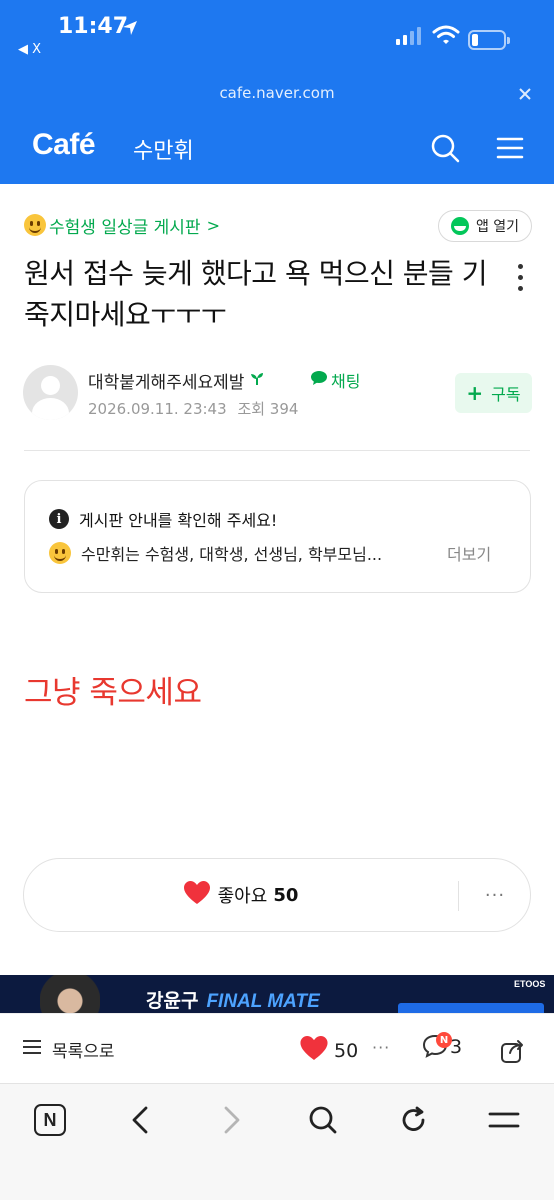  I want to click on list-icon, so click(32, 1049).